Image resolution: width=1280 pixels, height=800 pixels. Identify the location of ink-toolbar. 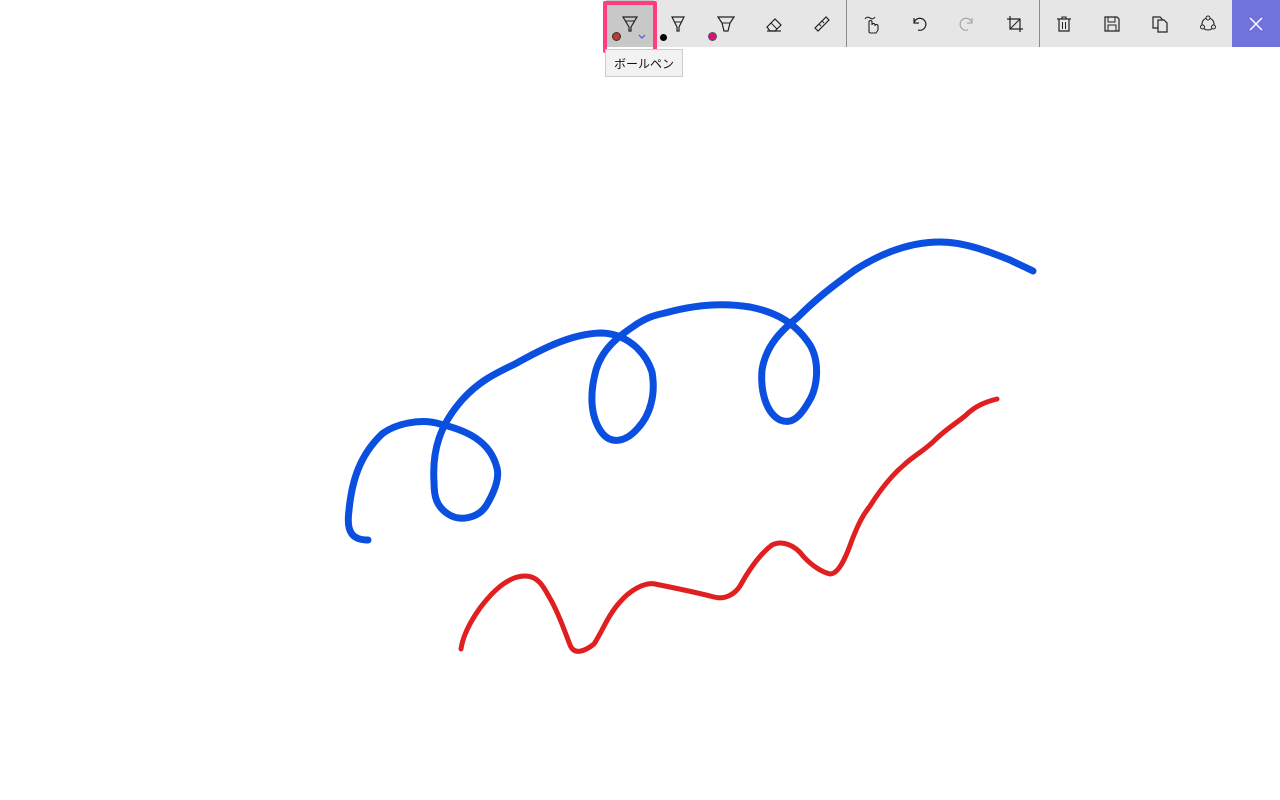
(943, 23).